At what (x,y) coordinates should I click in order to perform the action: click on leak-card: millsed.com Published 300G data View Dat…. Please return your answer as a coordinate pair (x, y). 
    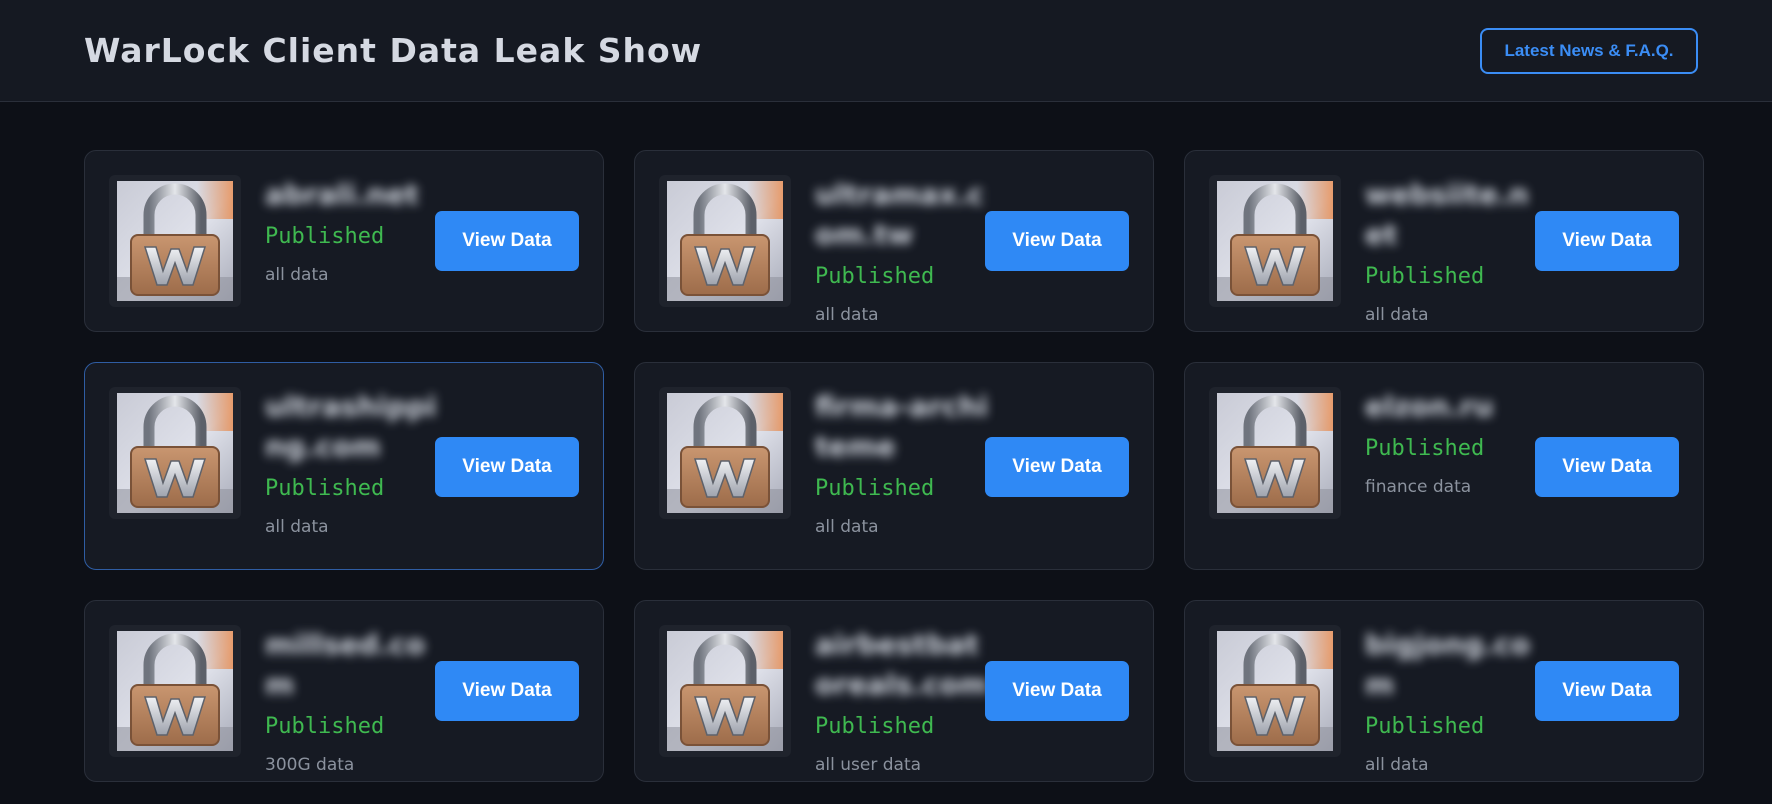
    Looking at the image, I should click on (344, 691).